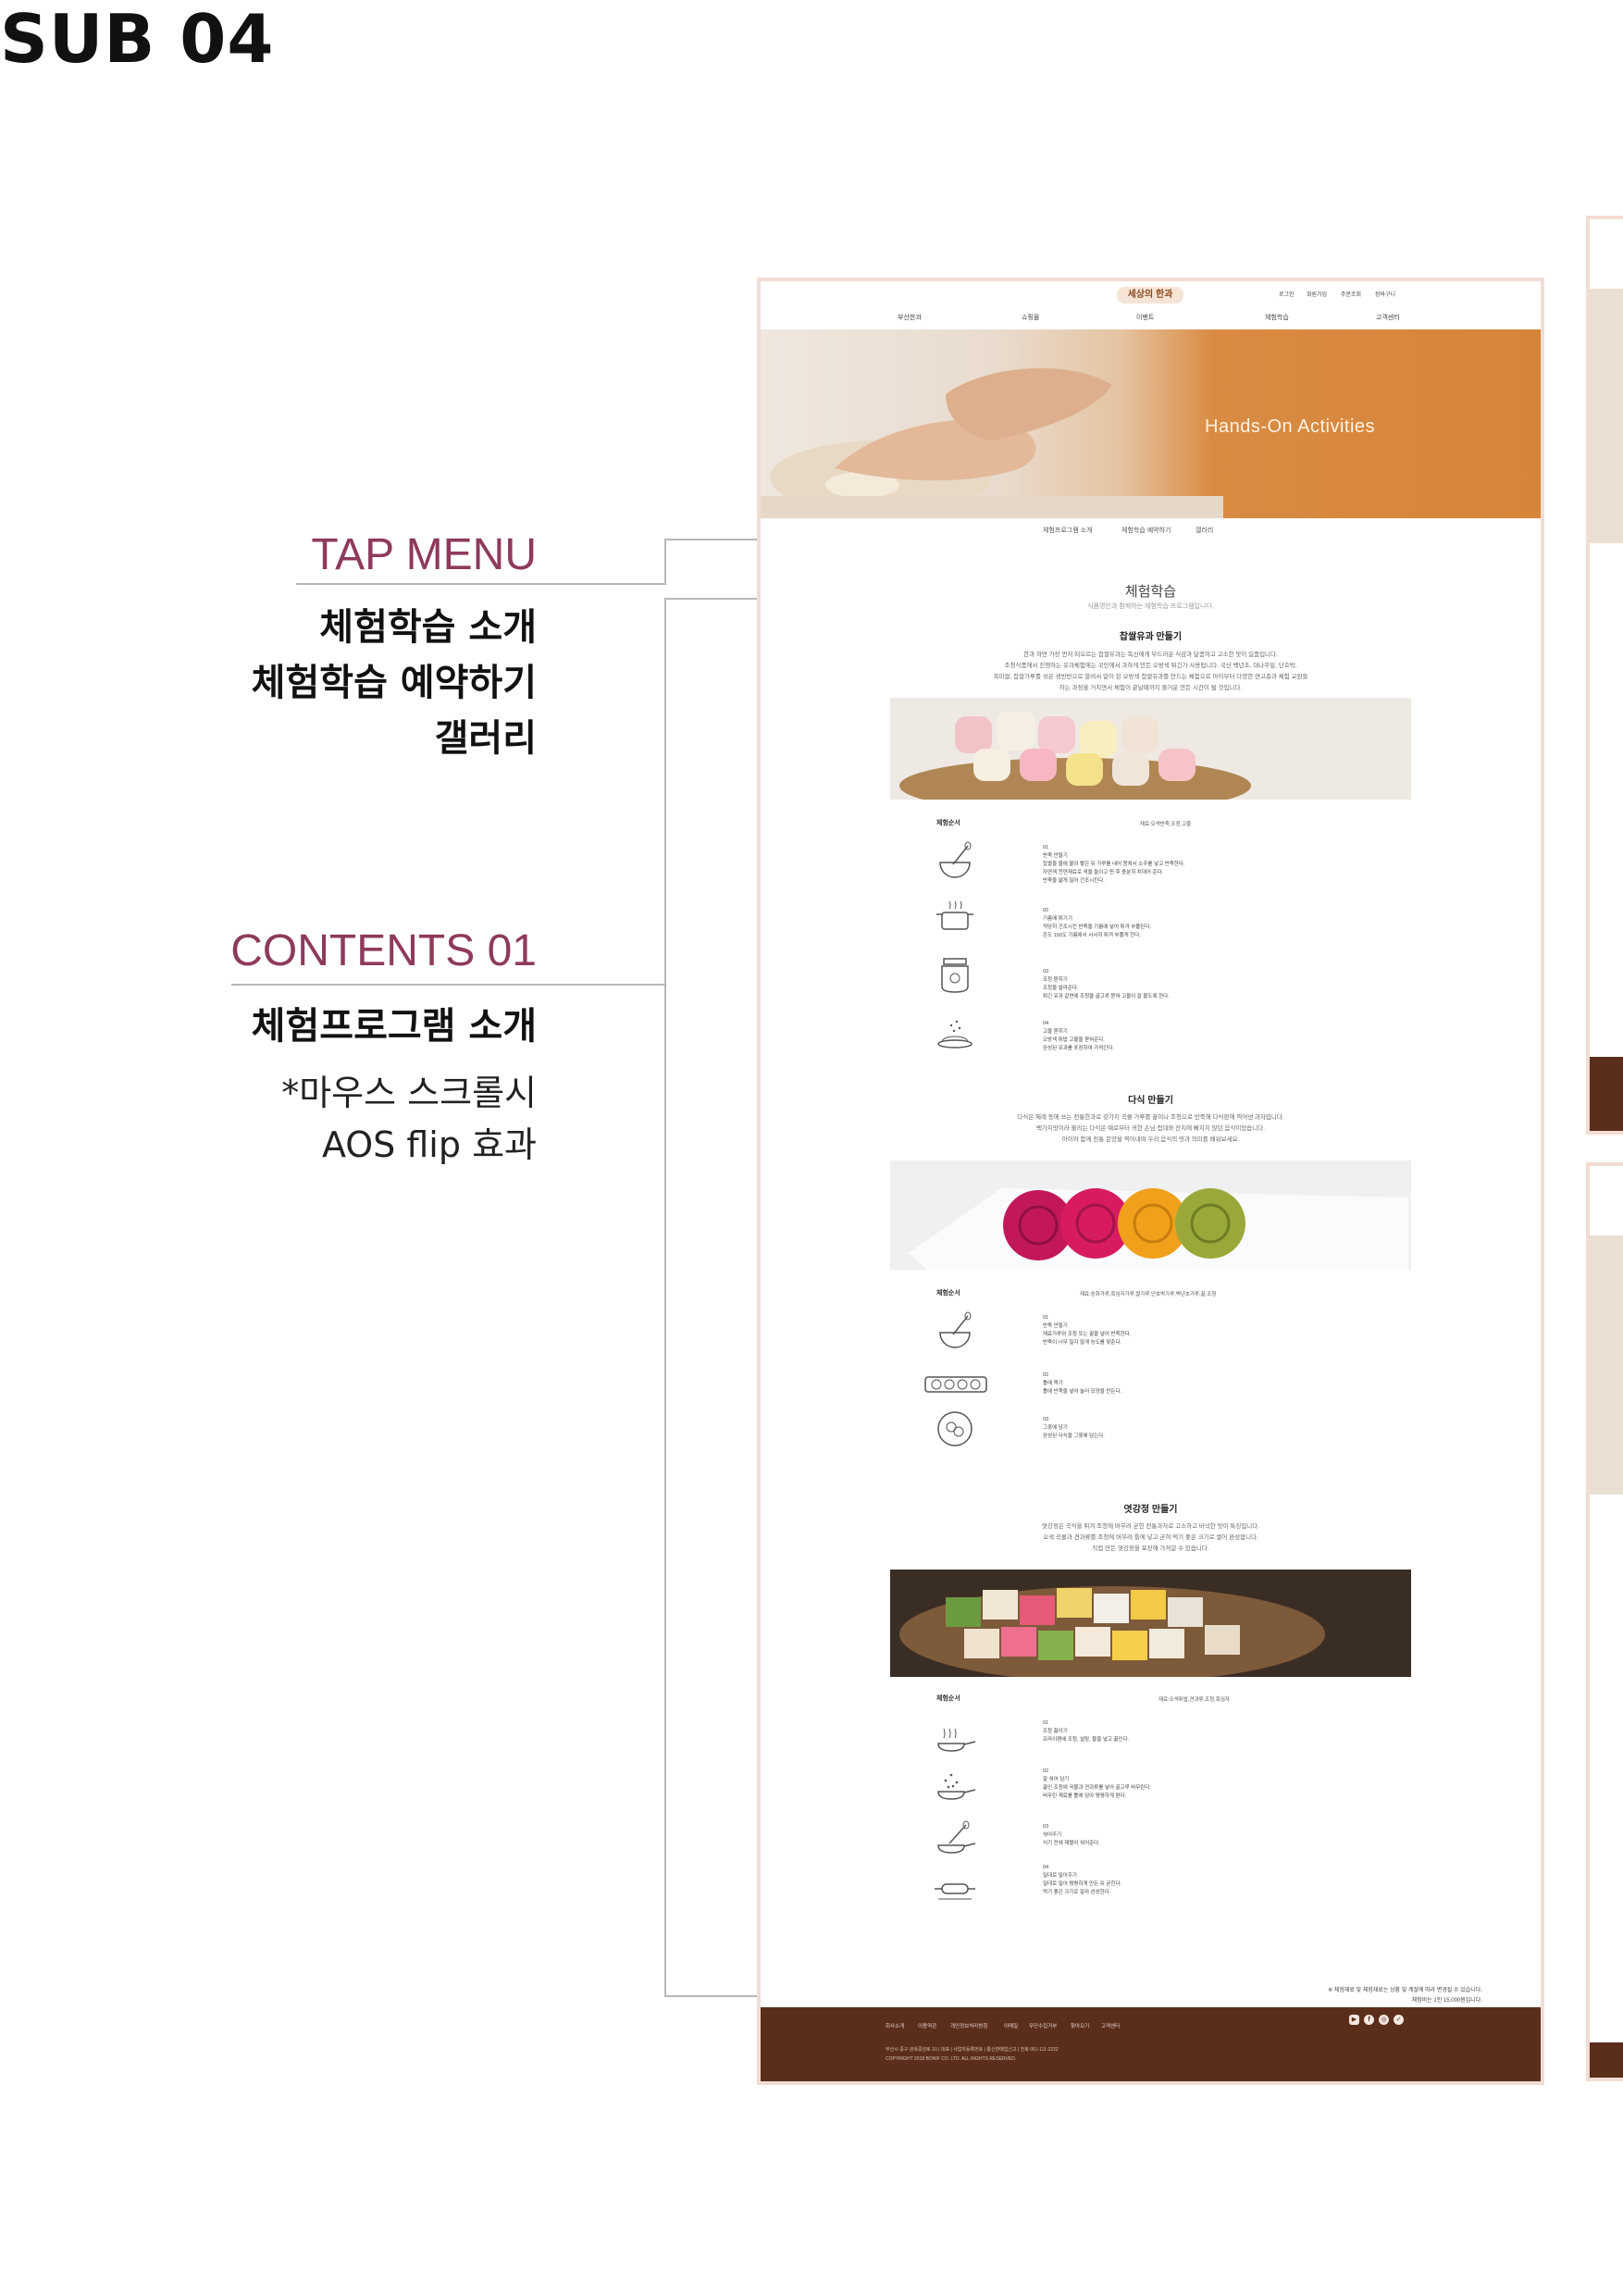 This screenshot has width=1623, height=2296. What do you see at coordinates (1146, 531) in the screenshot?
I see `tab-reservation: 체험학습 예약하기` at bounding box center [1146, 531].